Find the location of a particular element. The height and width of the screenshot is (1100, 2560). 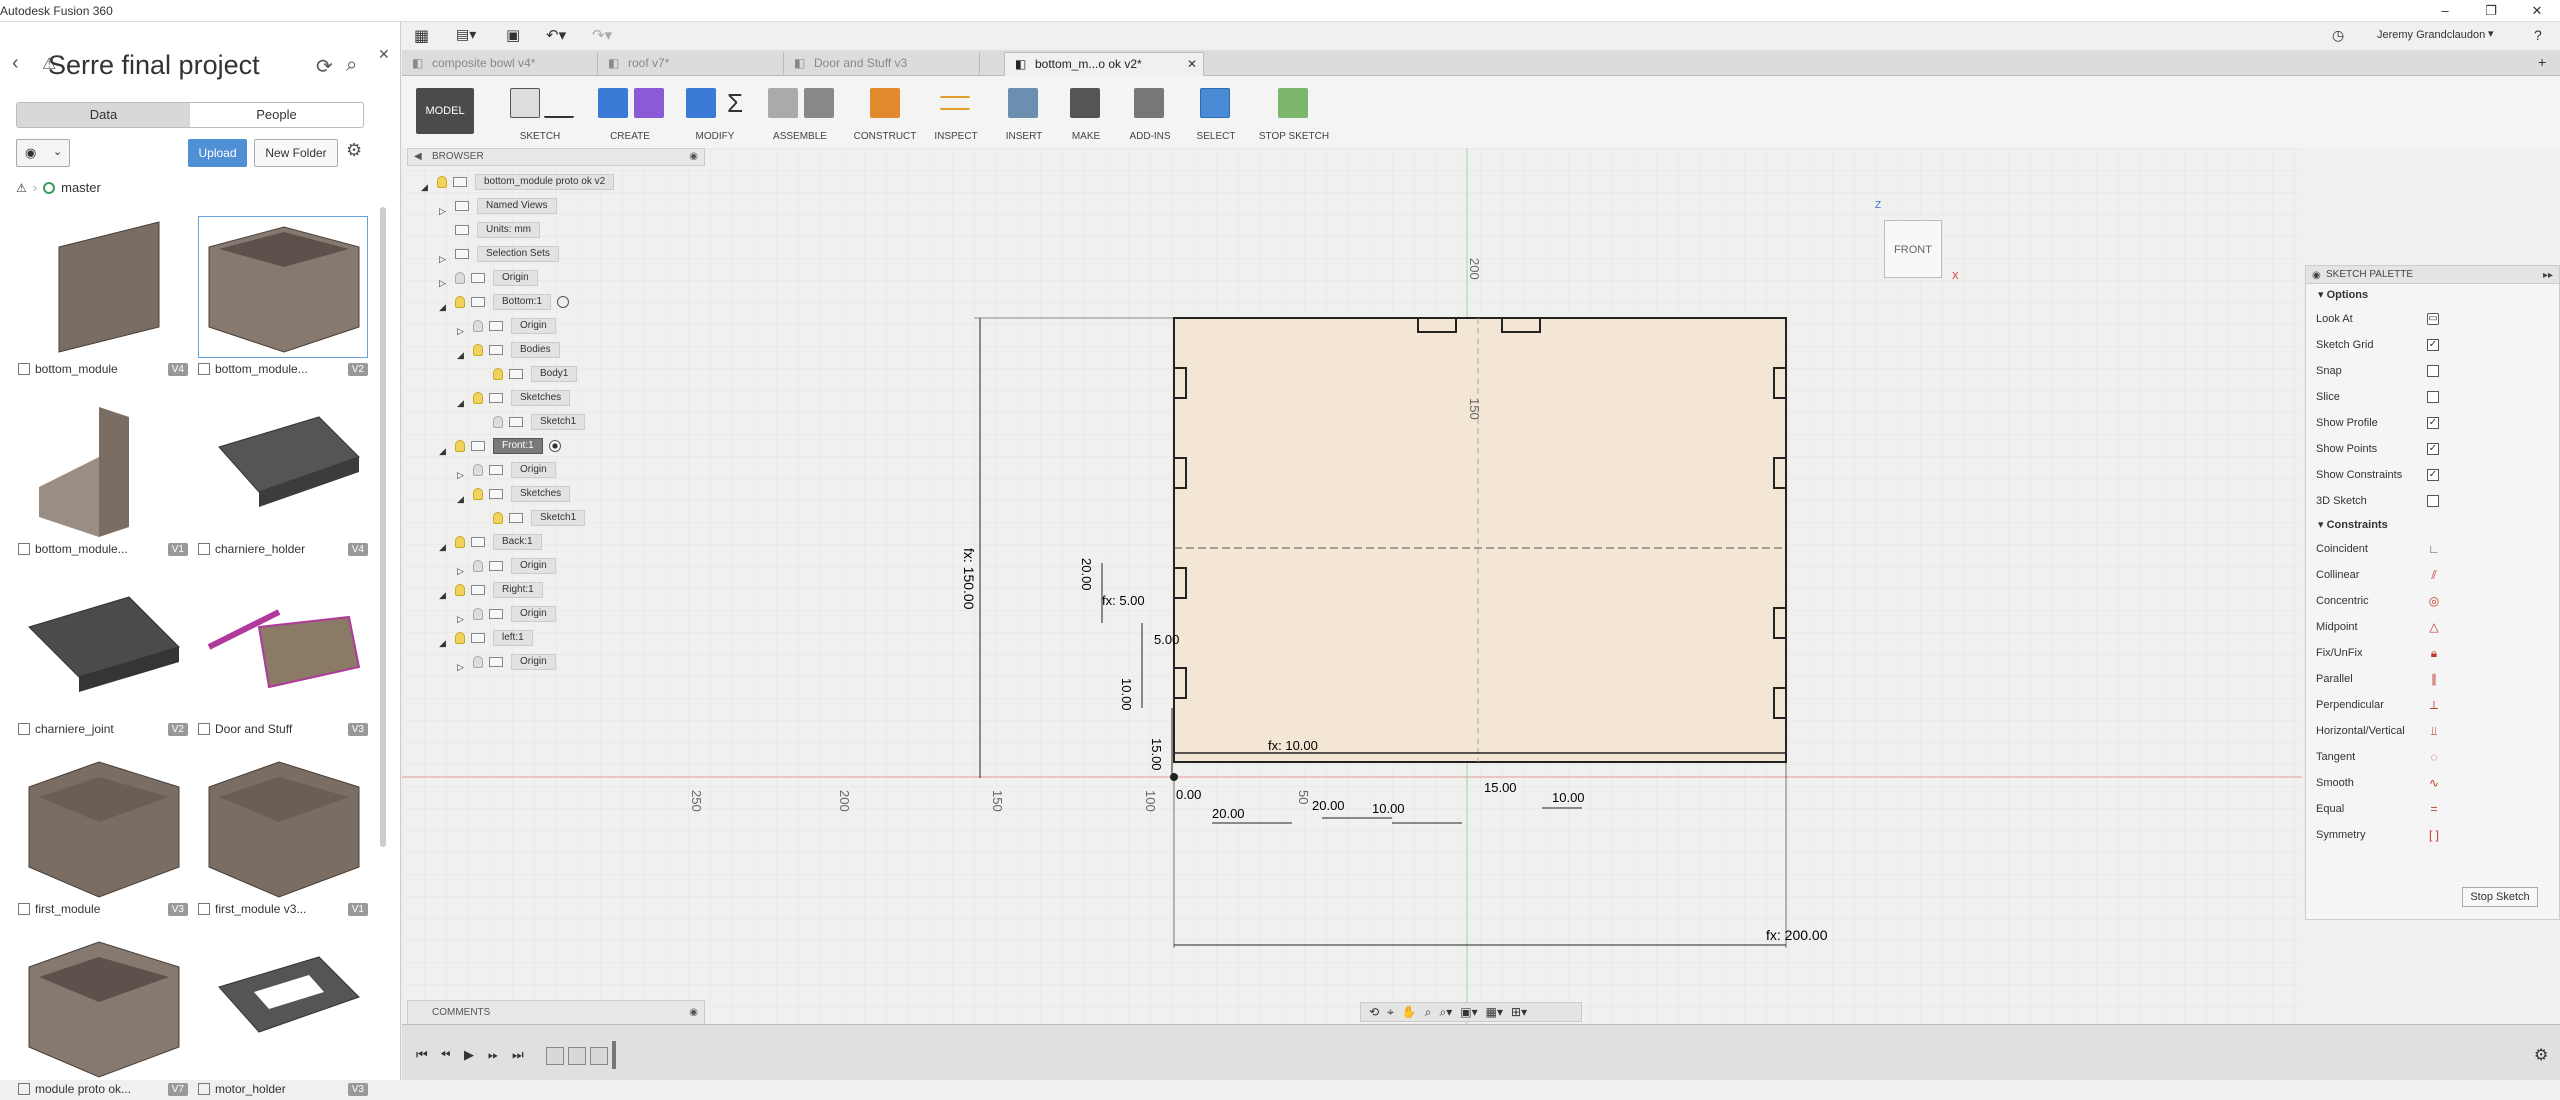

file-item: Door and Stuff V3 is located at coordinates (281, 655).